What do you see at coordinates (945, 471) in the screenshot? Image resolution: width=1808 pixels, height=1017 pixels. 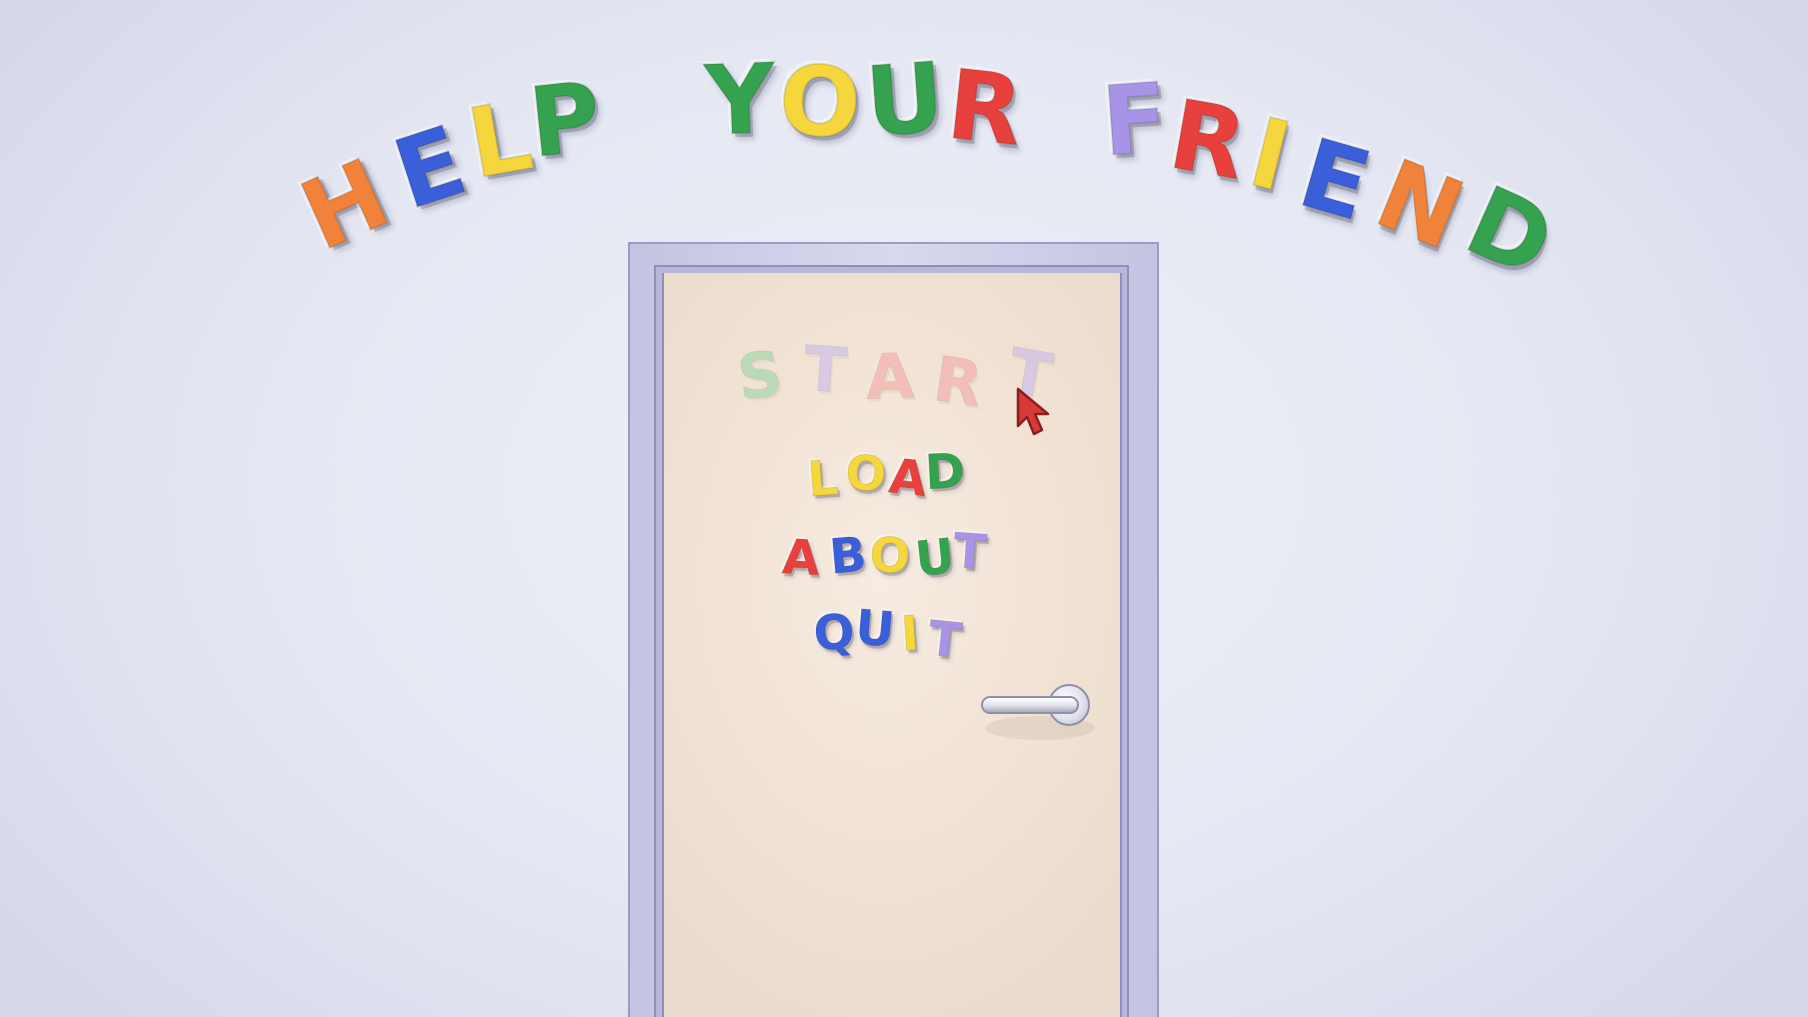 I see `load-letter: D` at bounding box center [945, 471].